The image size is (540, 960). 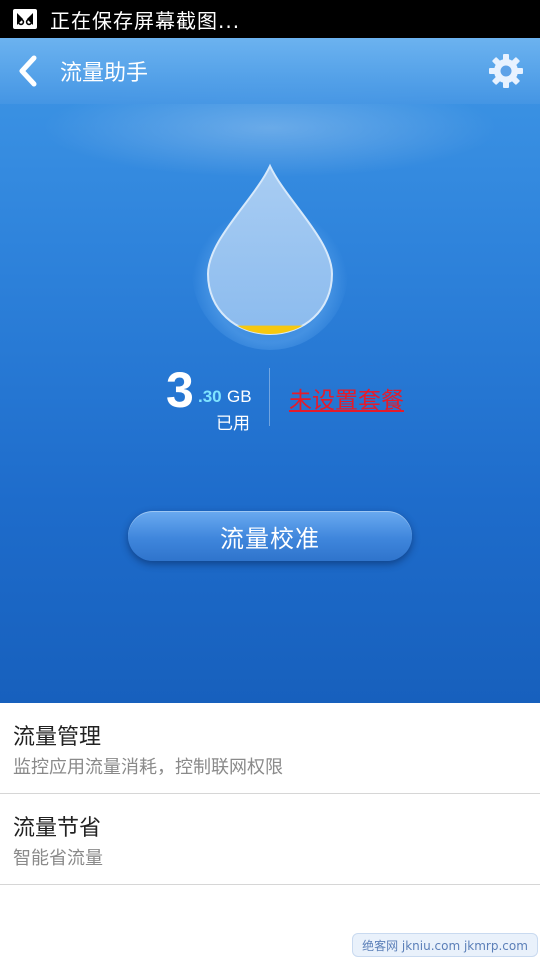 I want to click on list-item-traffic-saving: 流量节省 智能省流量, so click(x=270, y=839).